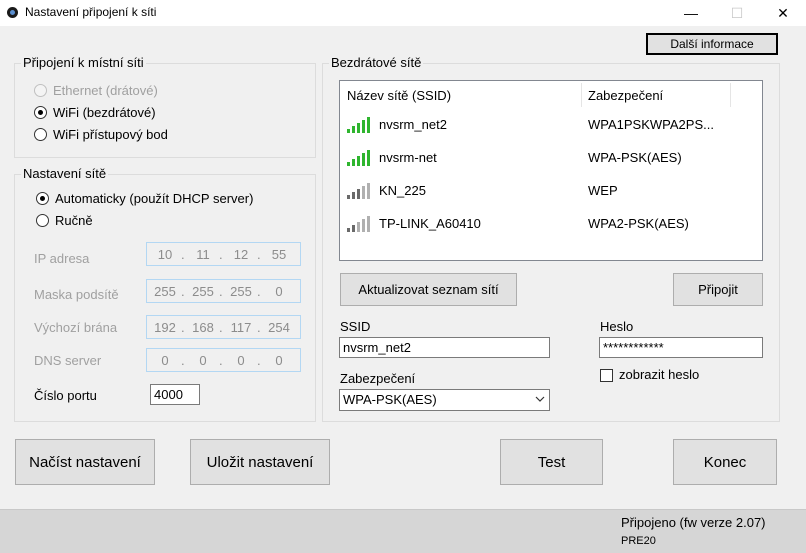 This screenshot has height=553, width=806. Describe the element at coordinates (110, 134) in the screenshot. I see `wifi-ap-label: WiFi přístupový bod` at that location.